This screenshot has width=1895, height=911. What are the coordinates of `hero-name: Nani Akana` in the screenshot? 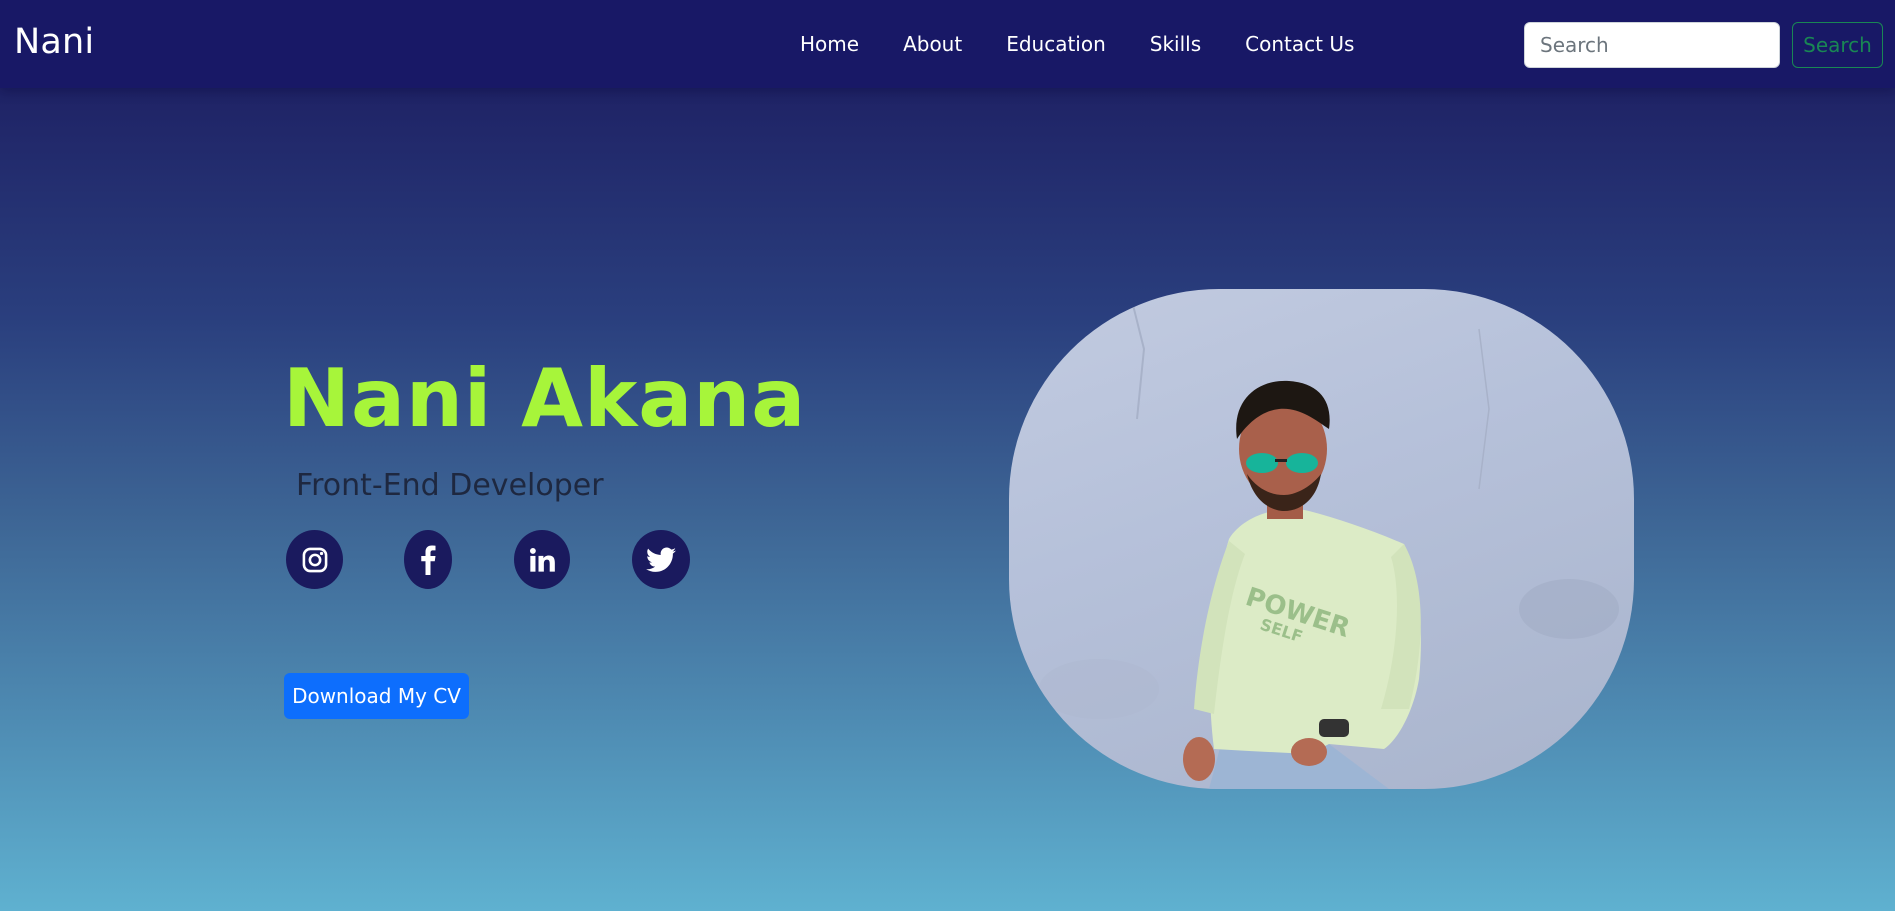 It's located at (545, 398).